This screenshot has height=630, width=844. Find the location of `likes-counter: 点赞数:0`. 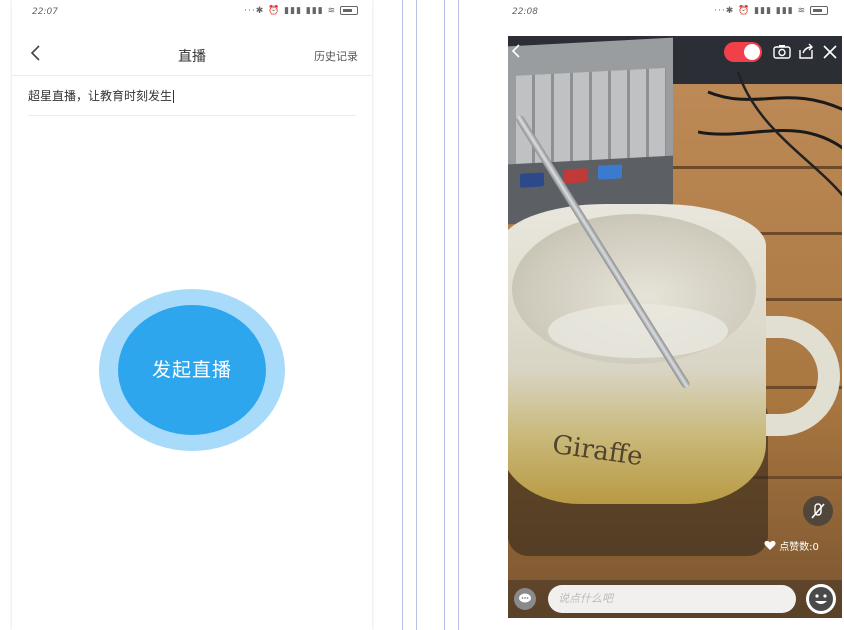

likes-counter: 点赞数:0 is located at coordinates (791, 545).